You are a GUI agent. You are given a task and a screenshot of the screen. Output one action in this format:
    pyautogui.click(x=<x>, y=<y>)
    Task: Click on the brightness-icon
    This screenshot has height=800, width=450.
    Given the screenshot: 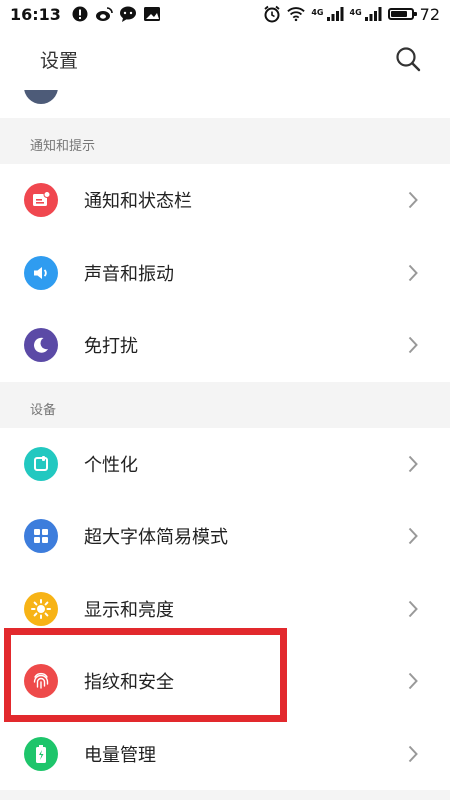 What is the action you would take?
    pyautogui.click(x=41, y=608)
    